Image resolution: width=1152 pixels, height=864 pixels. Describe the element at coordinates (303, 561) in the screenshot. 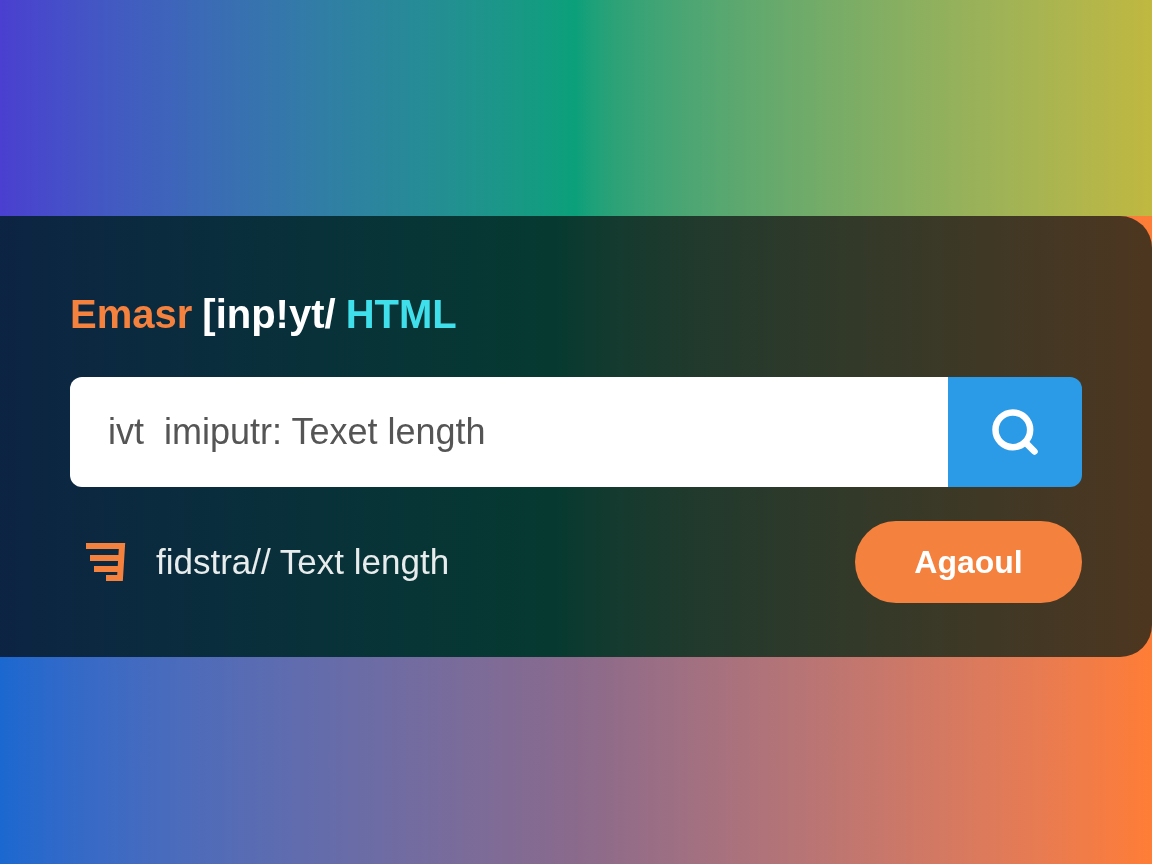

I see `footer-text: fidstra// Text length` at that location.